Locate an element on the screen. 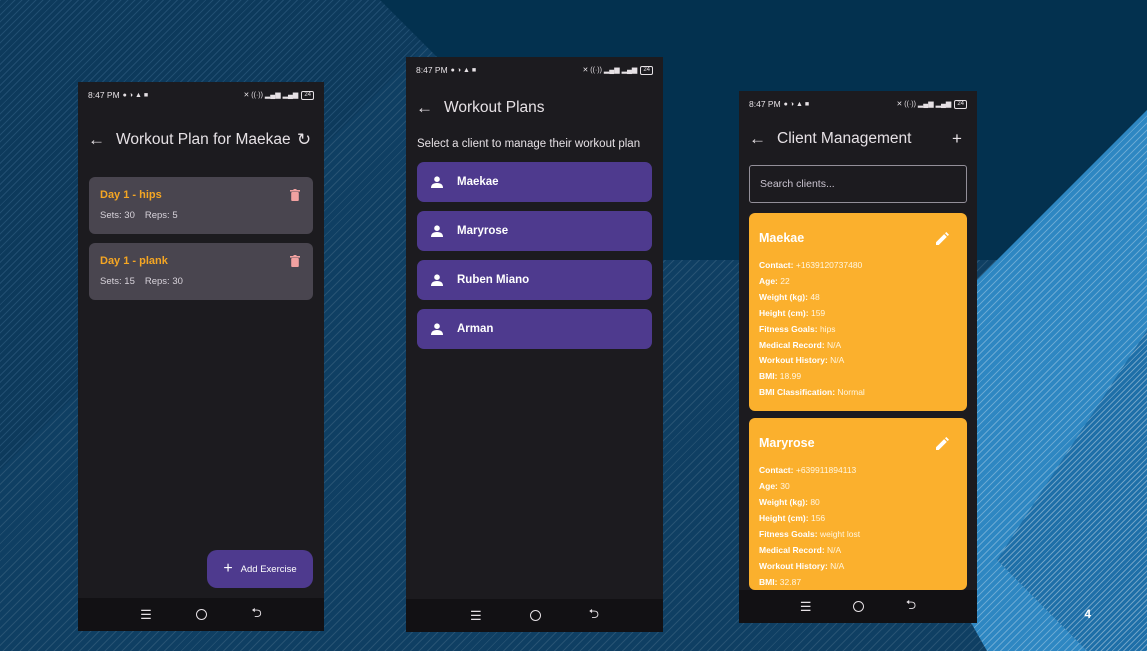 The height and width of the screenshot is (651, 1147). add-client-icon: + is located at coordinates (957, 139).